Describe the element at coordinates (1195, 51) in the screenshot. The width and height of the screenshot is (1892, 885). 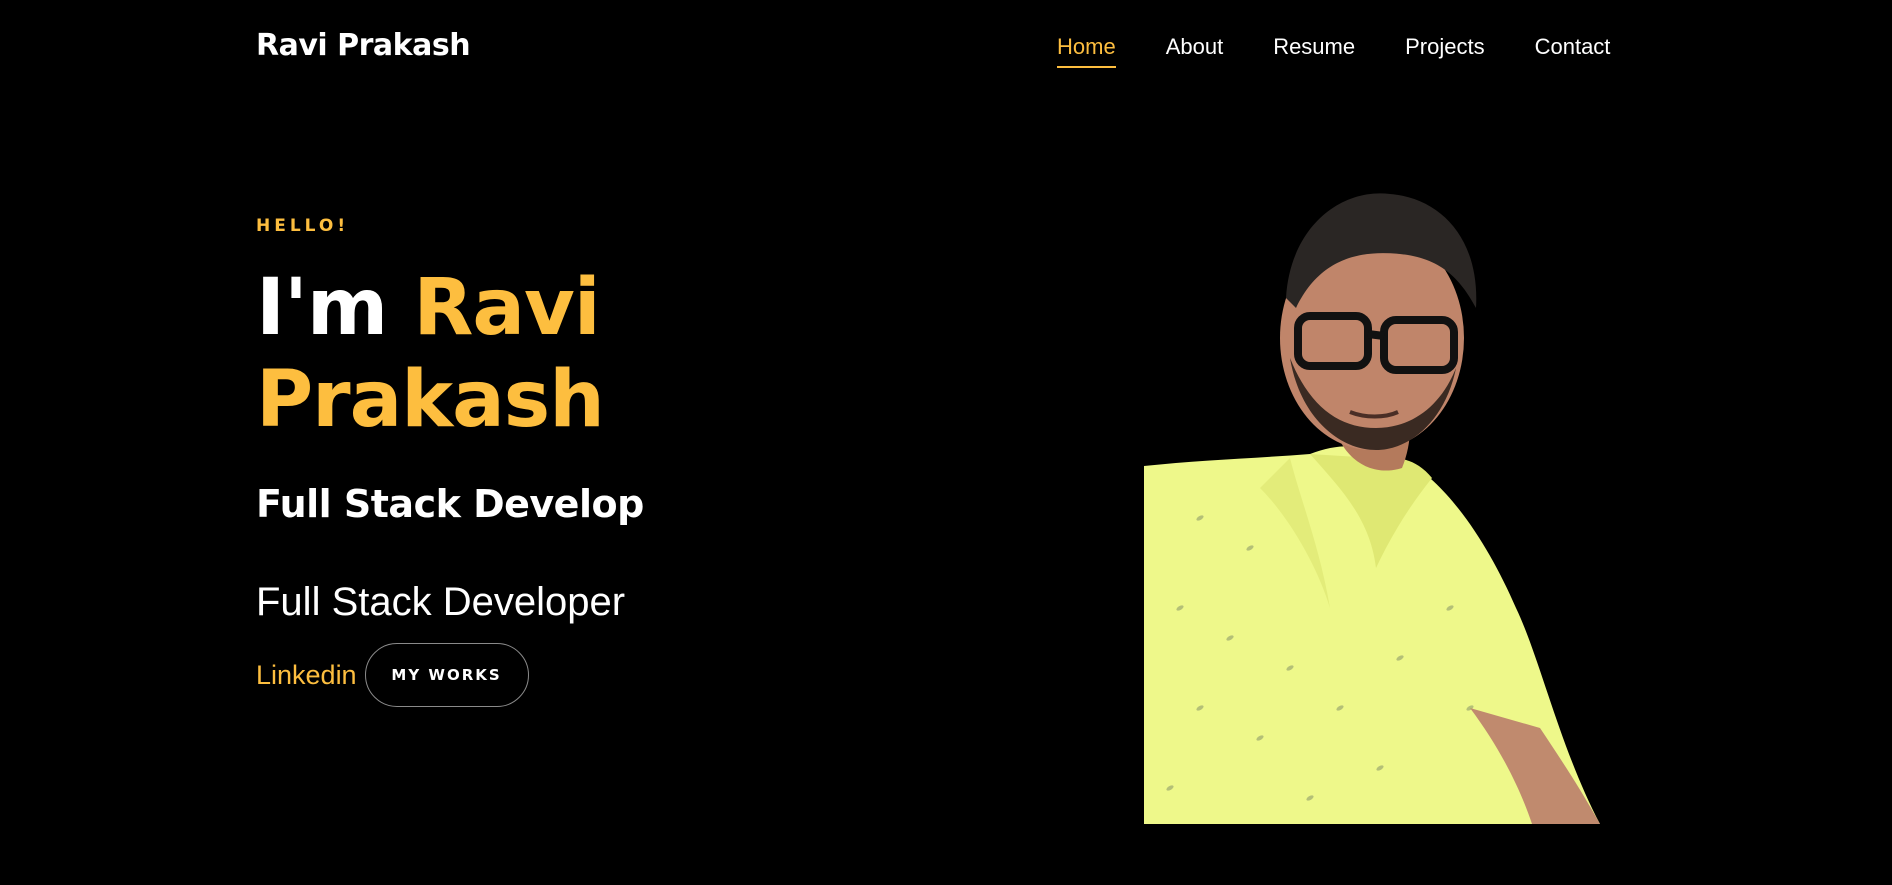
I see `nav-about: About` at that location.